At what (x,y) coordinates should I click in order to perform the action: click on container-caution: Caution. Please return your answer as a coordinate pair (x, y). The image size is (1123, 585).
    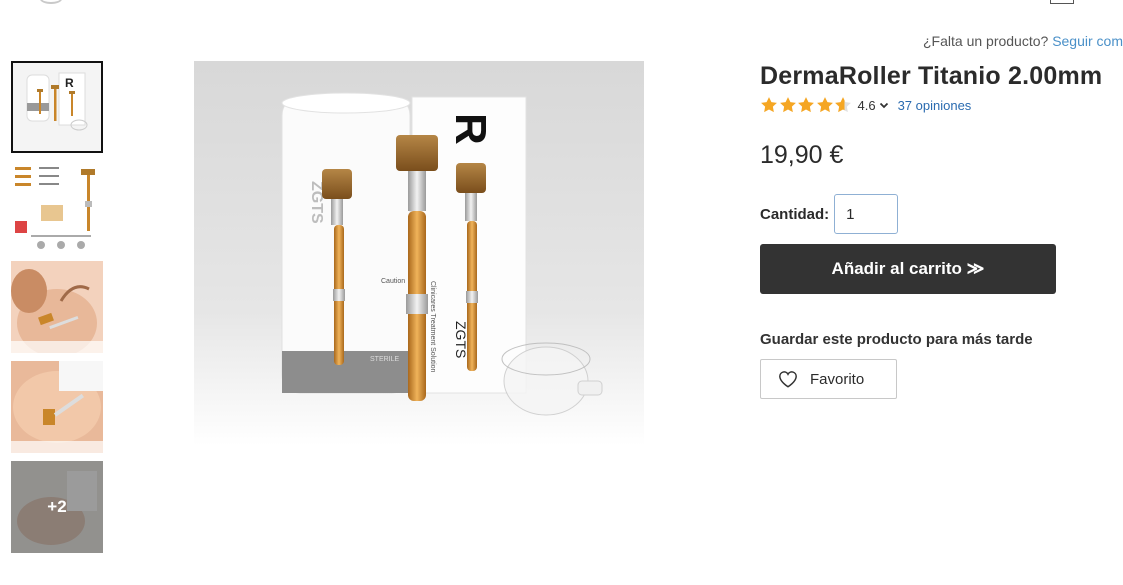
    Looking at the image, I should click on (393, 281).